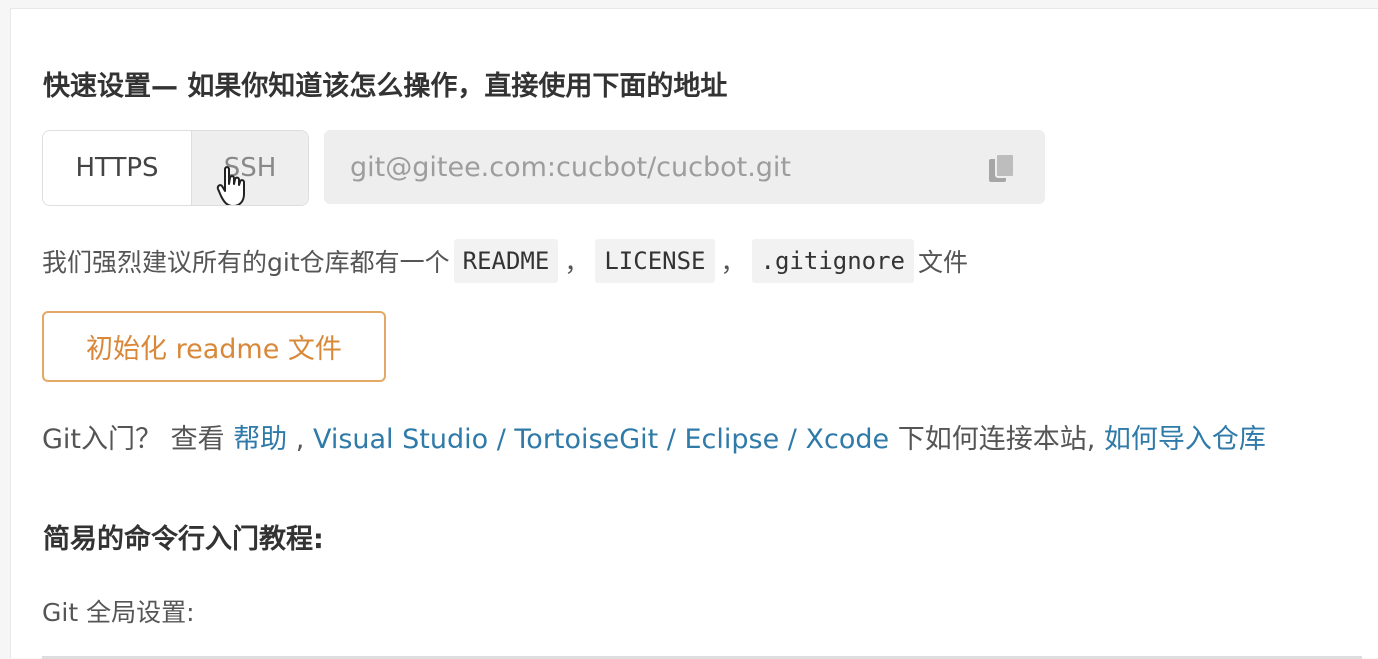 This screenshot has width=1378, height=659. What do you see at coordinates (260, 439) in the screenshot?
I see `help-link: 帮助` at bounding box center [260, 439].